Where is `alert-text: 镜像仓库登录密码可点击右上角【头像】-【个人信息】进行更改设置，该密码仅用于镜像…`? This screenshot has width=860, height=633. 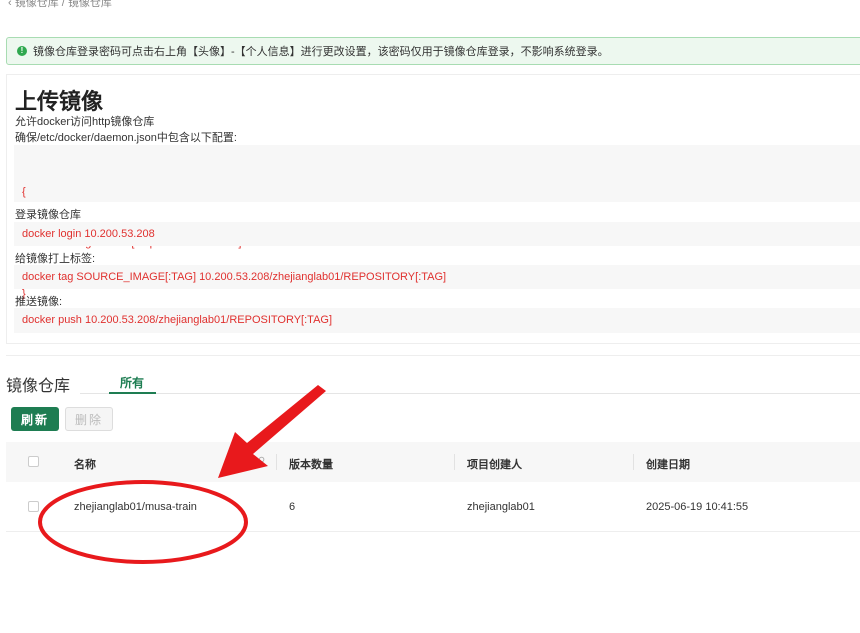
alert-text: 镜像仓库登录密码可点击右上角【头像】-【个人信息】进行更改设置，该密码仅用于镜像… is located at coordinates (321, 52).